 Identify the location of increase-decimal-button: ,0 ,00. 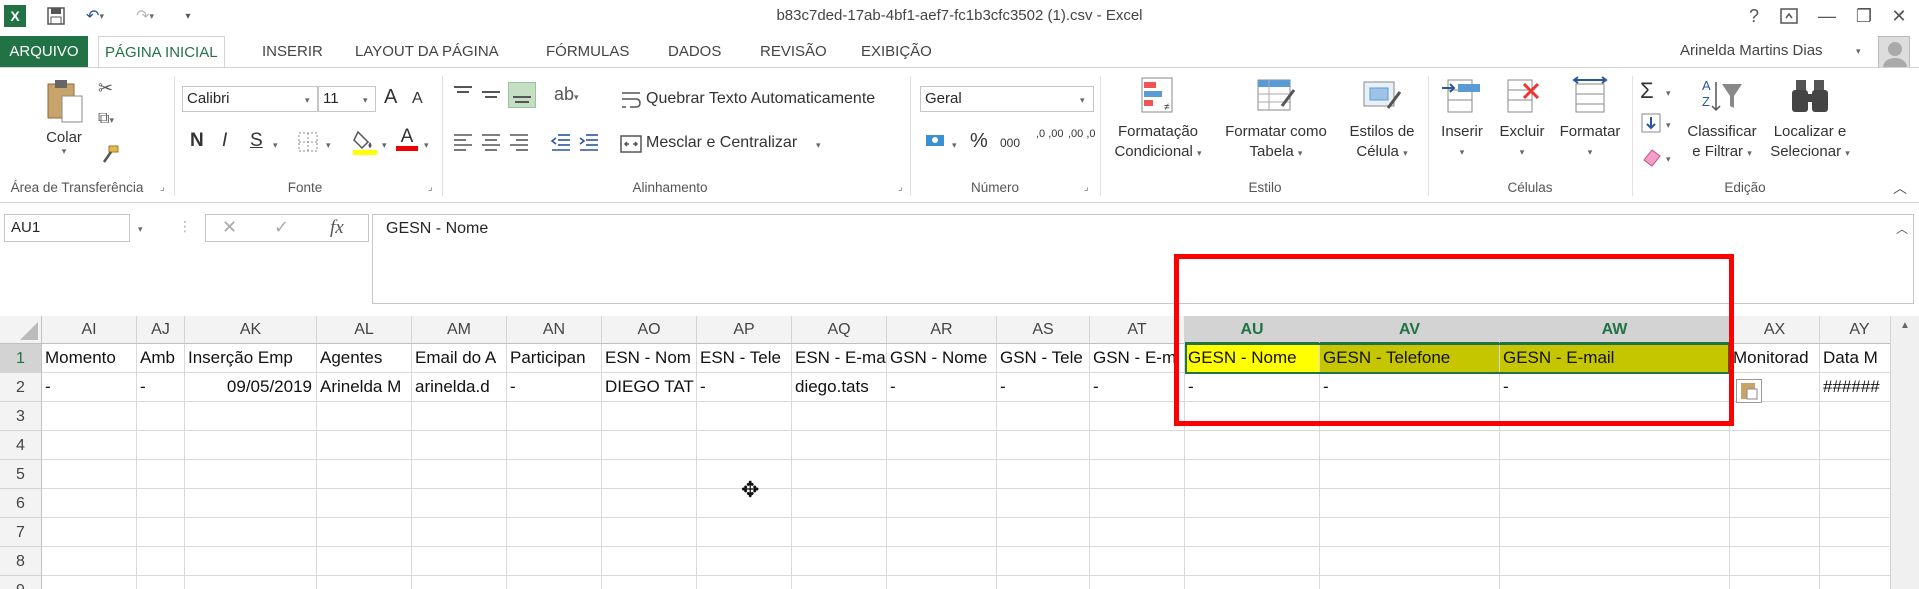
(1051, 134).